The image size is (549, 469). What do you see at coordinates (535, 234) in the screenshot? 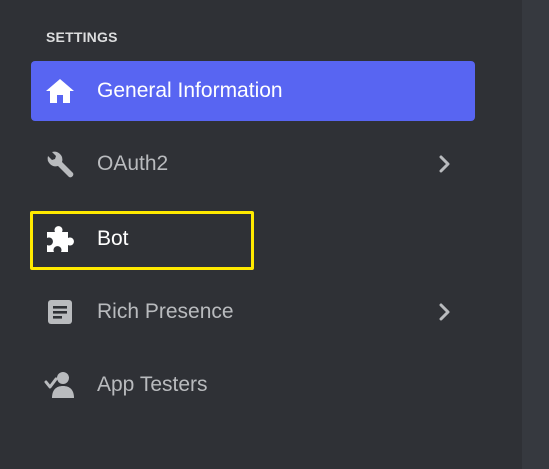
I see `content-area-edge` at bounding box center [535, 234].